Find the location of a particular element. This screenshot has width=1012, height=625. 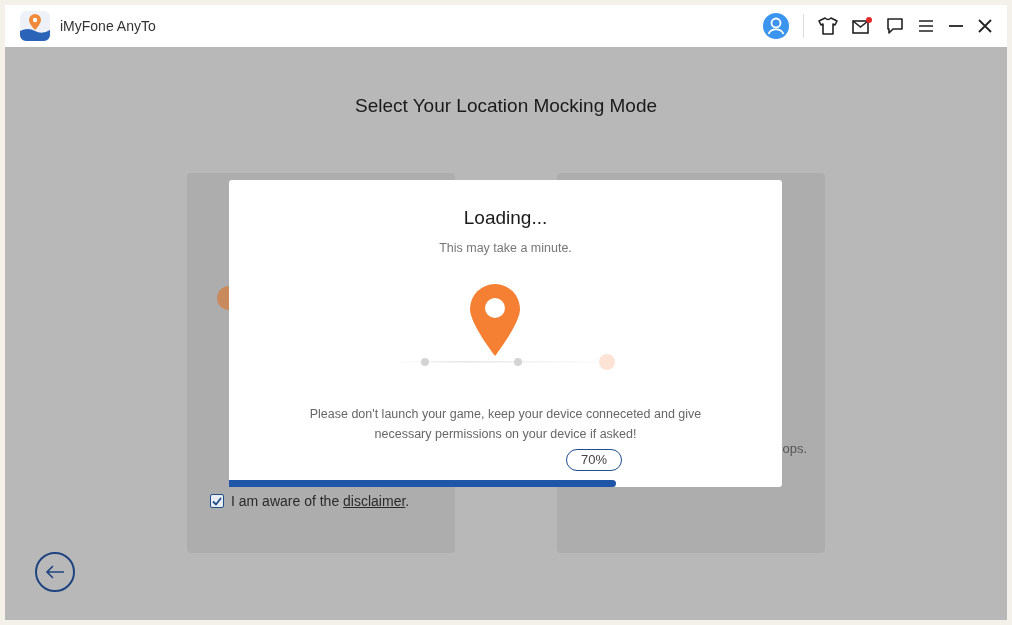

back-button is located at coordinates (55, 572).